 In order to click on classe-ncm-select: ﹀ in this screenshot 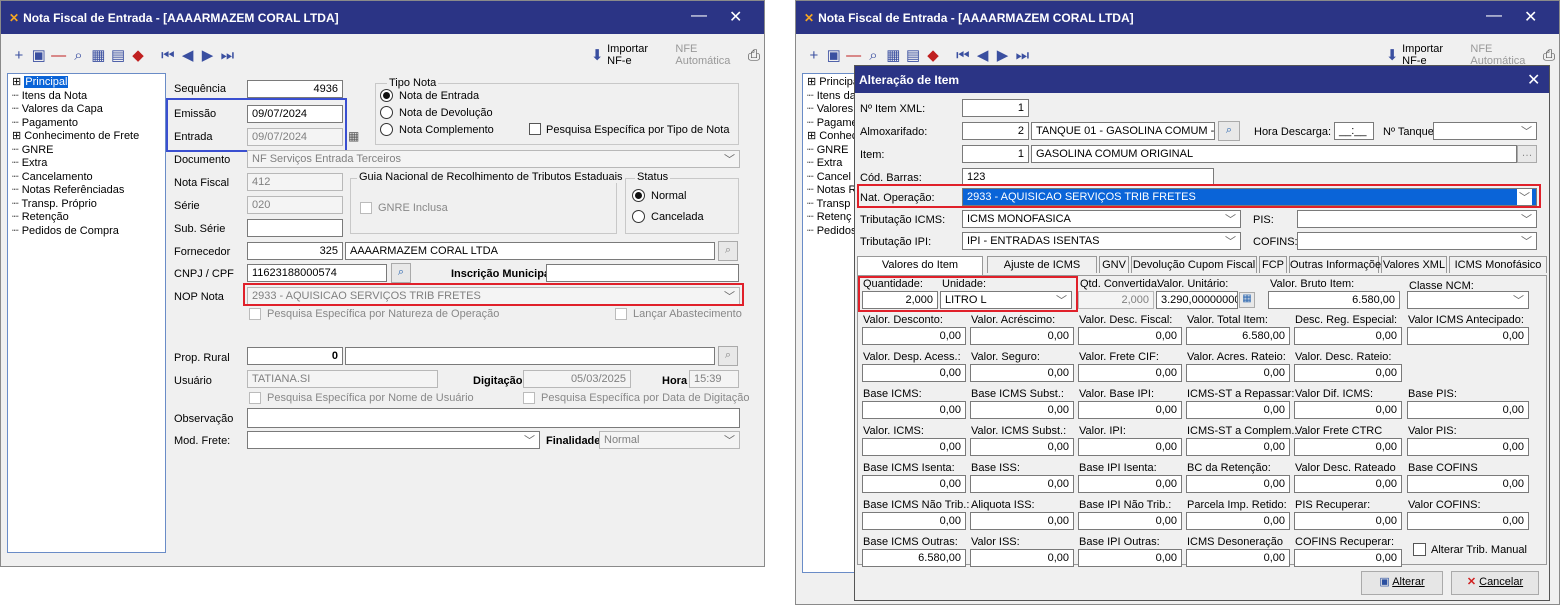, I will do `click(1468, 300)`.